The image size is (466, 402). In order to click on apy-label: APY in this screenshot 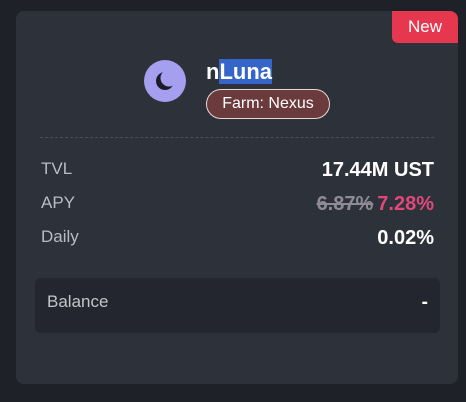, I will do `click(58, 202)`.